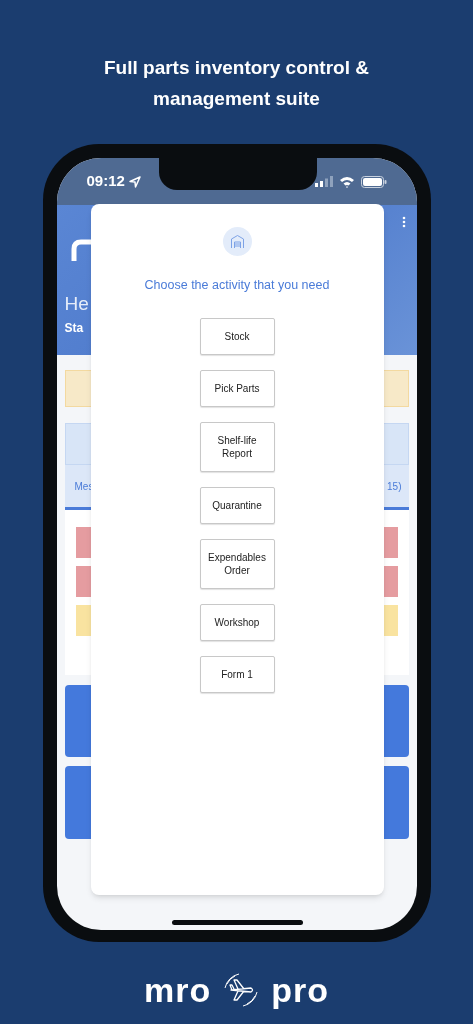 The height and width of the screenshot is (1024, 473). I want to click on status-time: 09:12, so click(105, 181).